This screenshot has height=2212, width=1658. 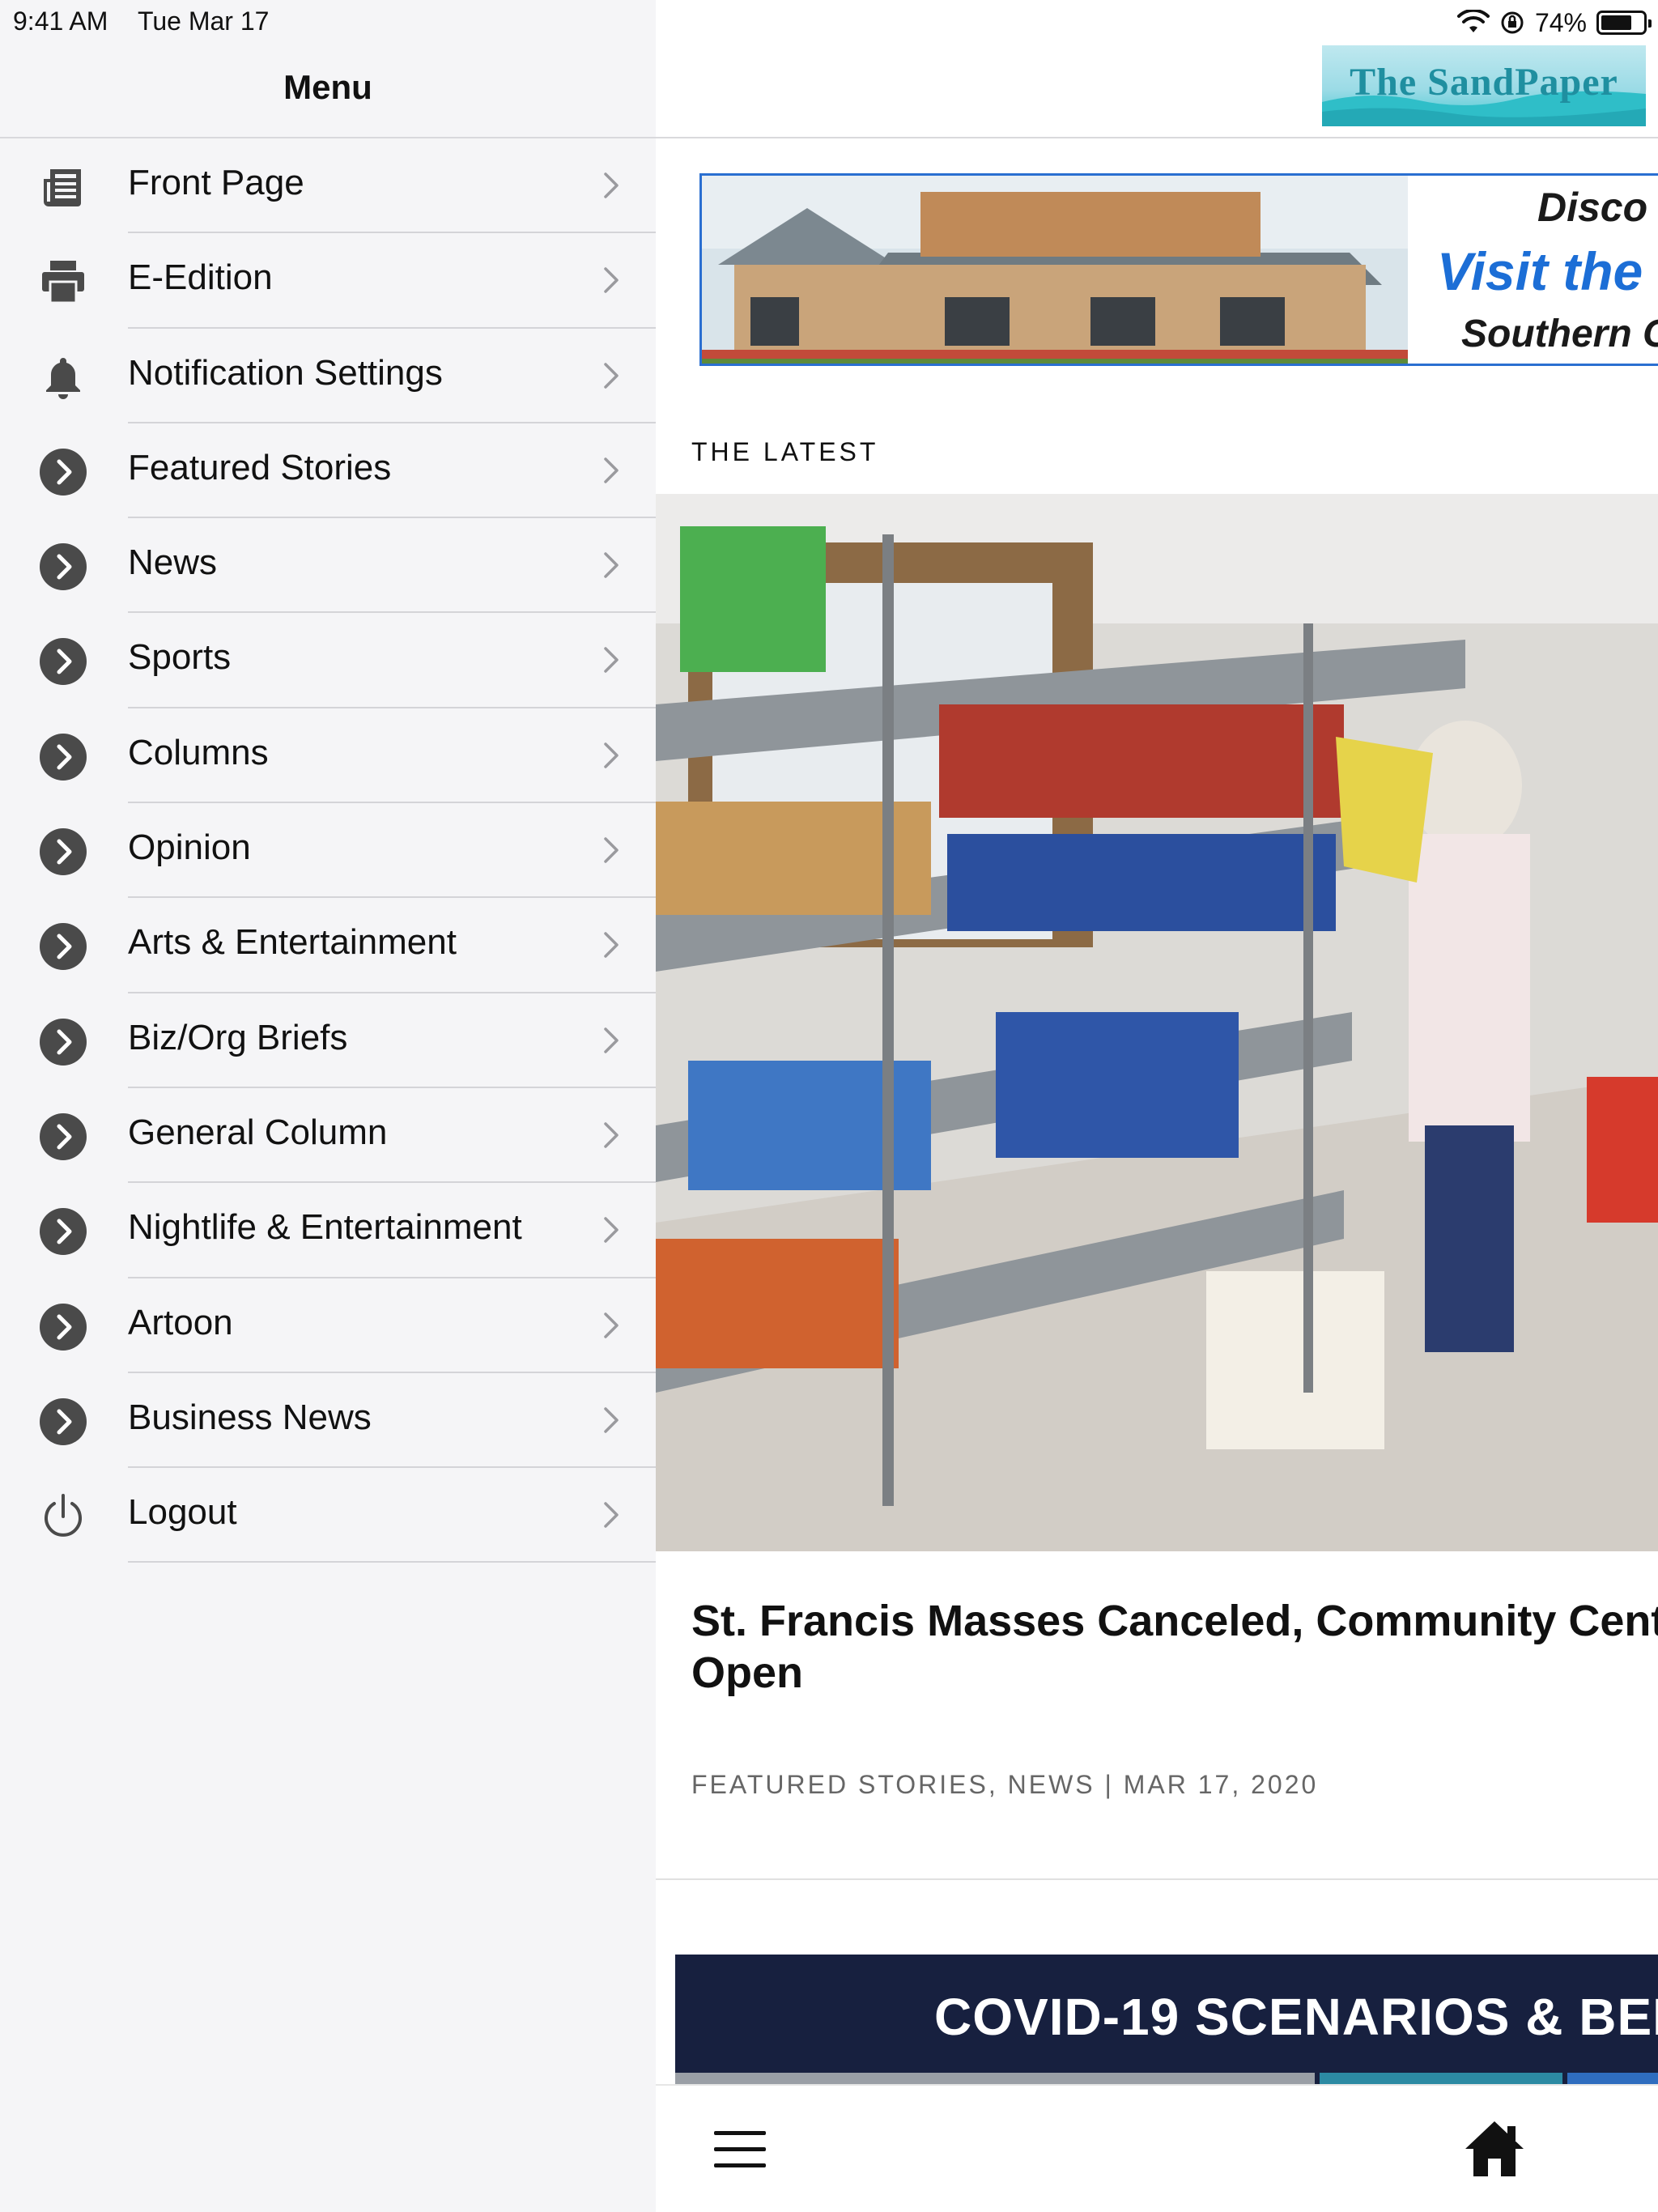 I want to click on menu-item-columns: Columns, so click(x=328, y=756).